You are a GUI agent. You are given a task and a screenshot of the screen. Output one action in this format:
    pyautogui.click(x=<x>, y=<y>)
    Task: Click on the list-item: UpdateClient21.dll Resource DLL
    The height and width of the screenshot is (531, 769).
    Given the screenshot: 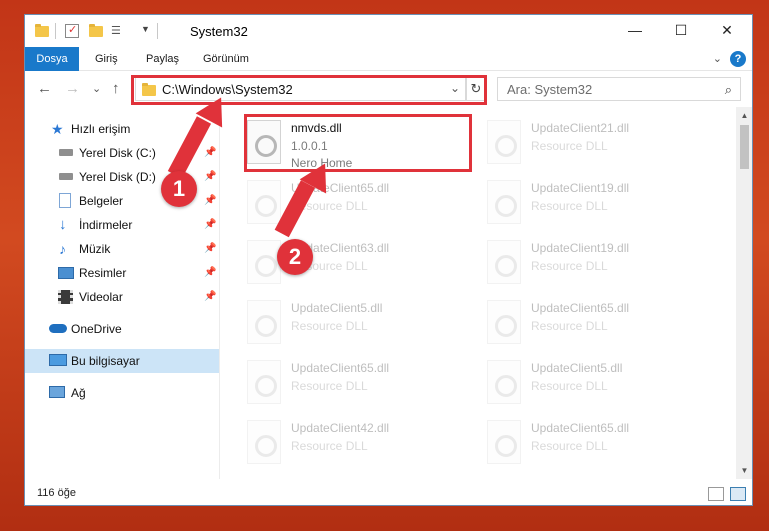 What is the action you would take?
    pyautogui.click(x=601, y=145)
    